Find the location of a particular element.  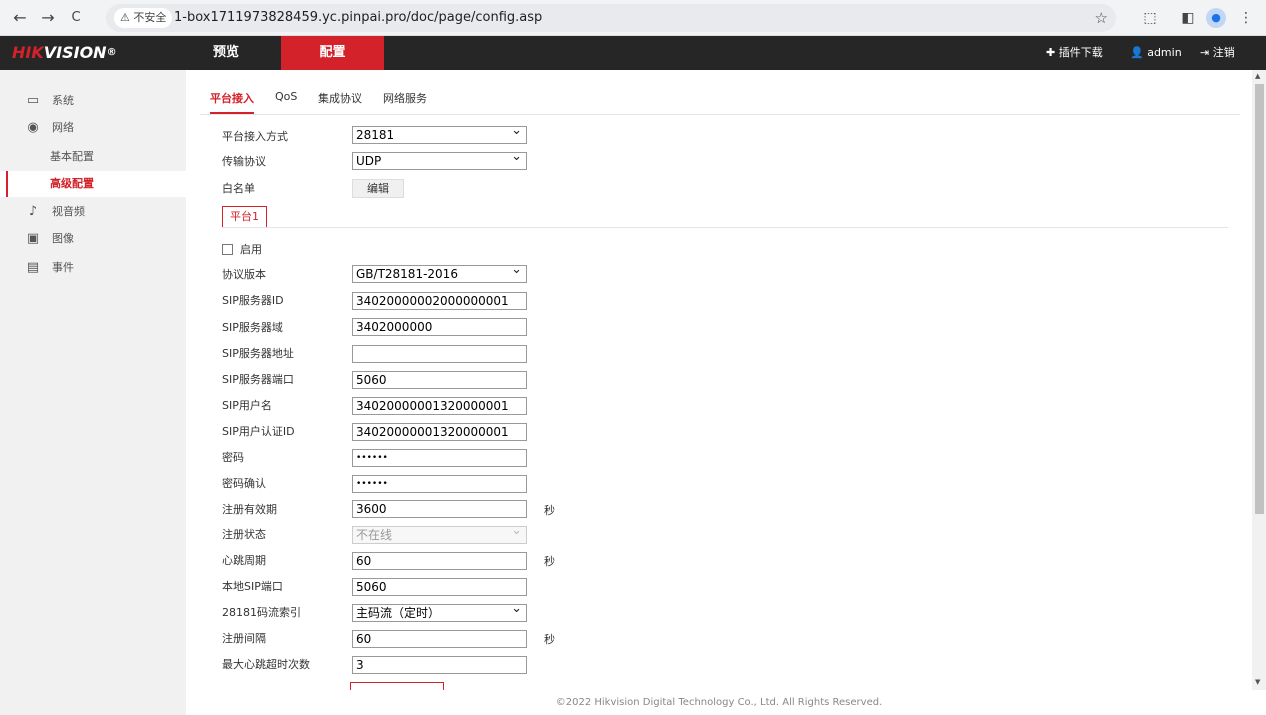

register-interval-unit: 秒 is located at coordinates (549, 639).